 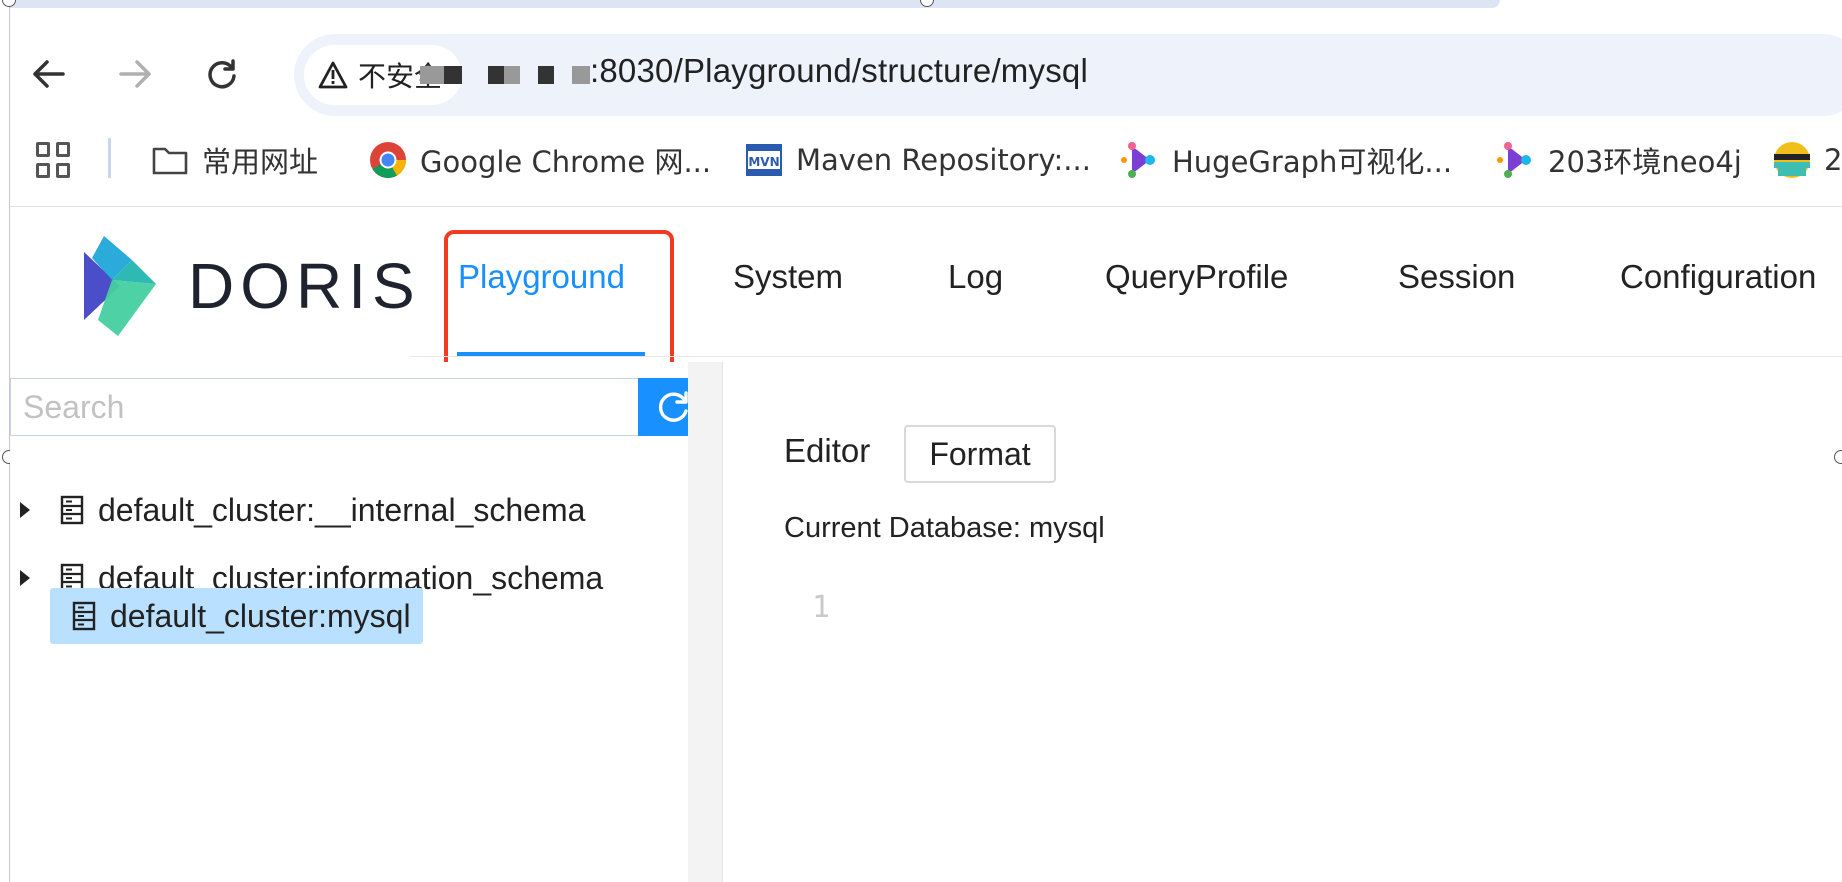 What do you see at coordinates (944, 528) in the screenshot?
I see `current-database: Current Database: mysql` at bounding box center [944, 528].